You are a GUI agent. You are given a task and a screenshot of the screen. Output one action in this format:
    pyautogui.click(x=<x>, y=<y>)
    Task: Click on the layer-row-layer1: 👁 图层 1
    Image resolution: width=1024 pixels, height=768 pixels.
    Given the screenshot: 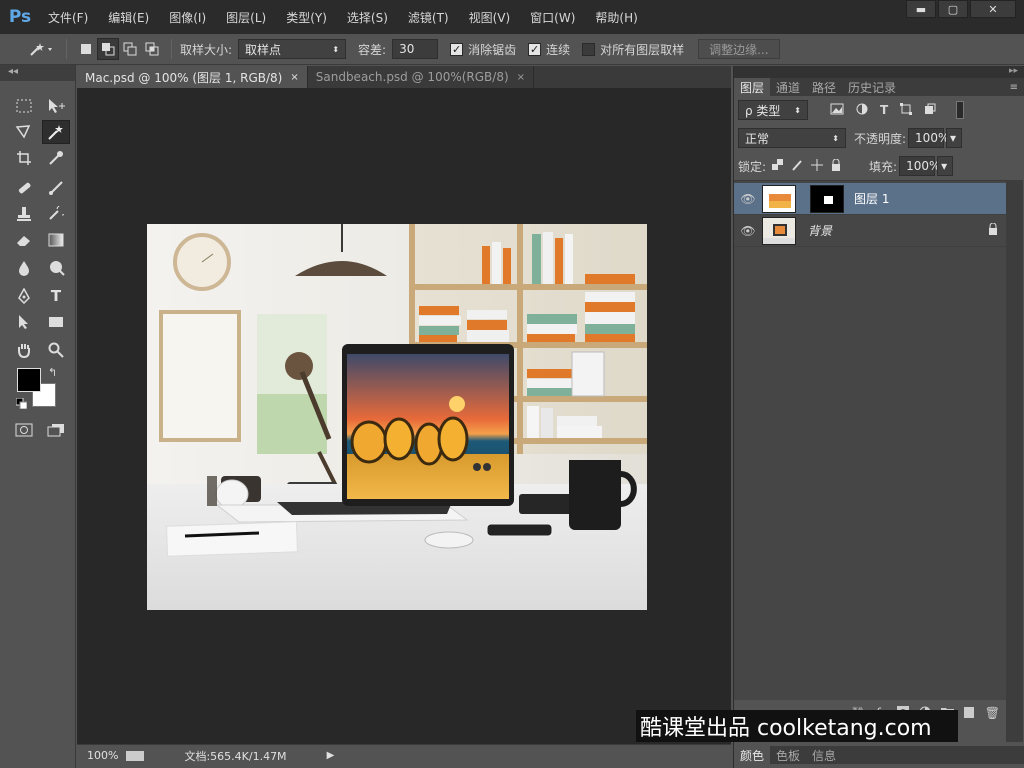 What is the action you would take?
    pyautogui.click(x=870, y=199)
    